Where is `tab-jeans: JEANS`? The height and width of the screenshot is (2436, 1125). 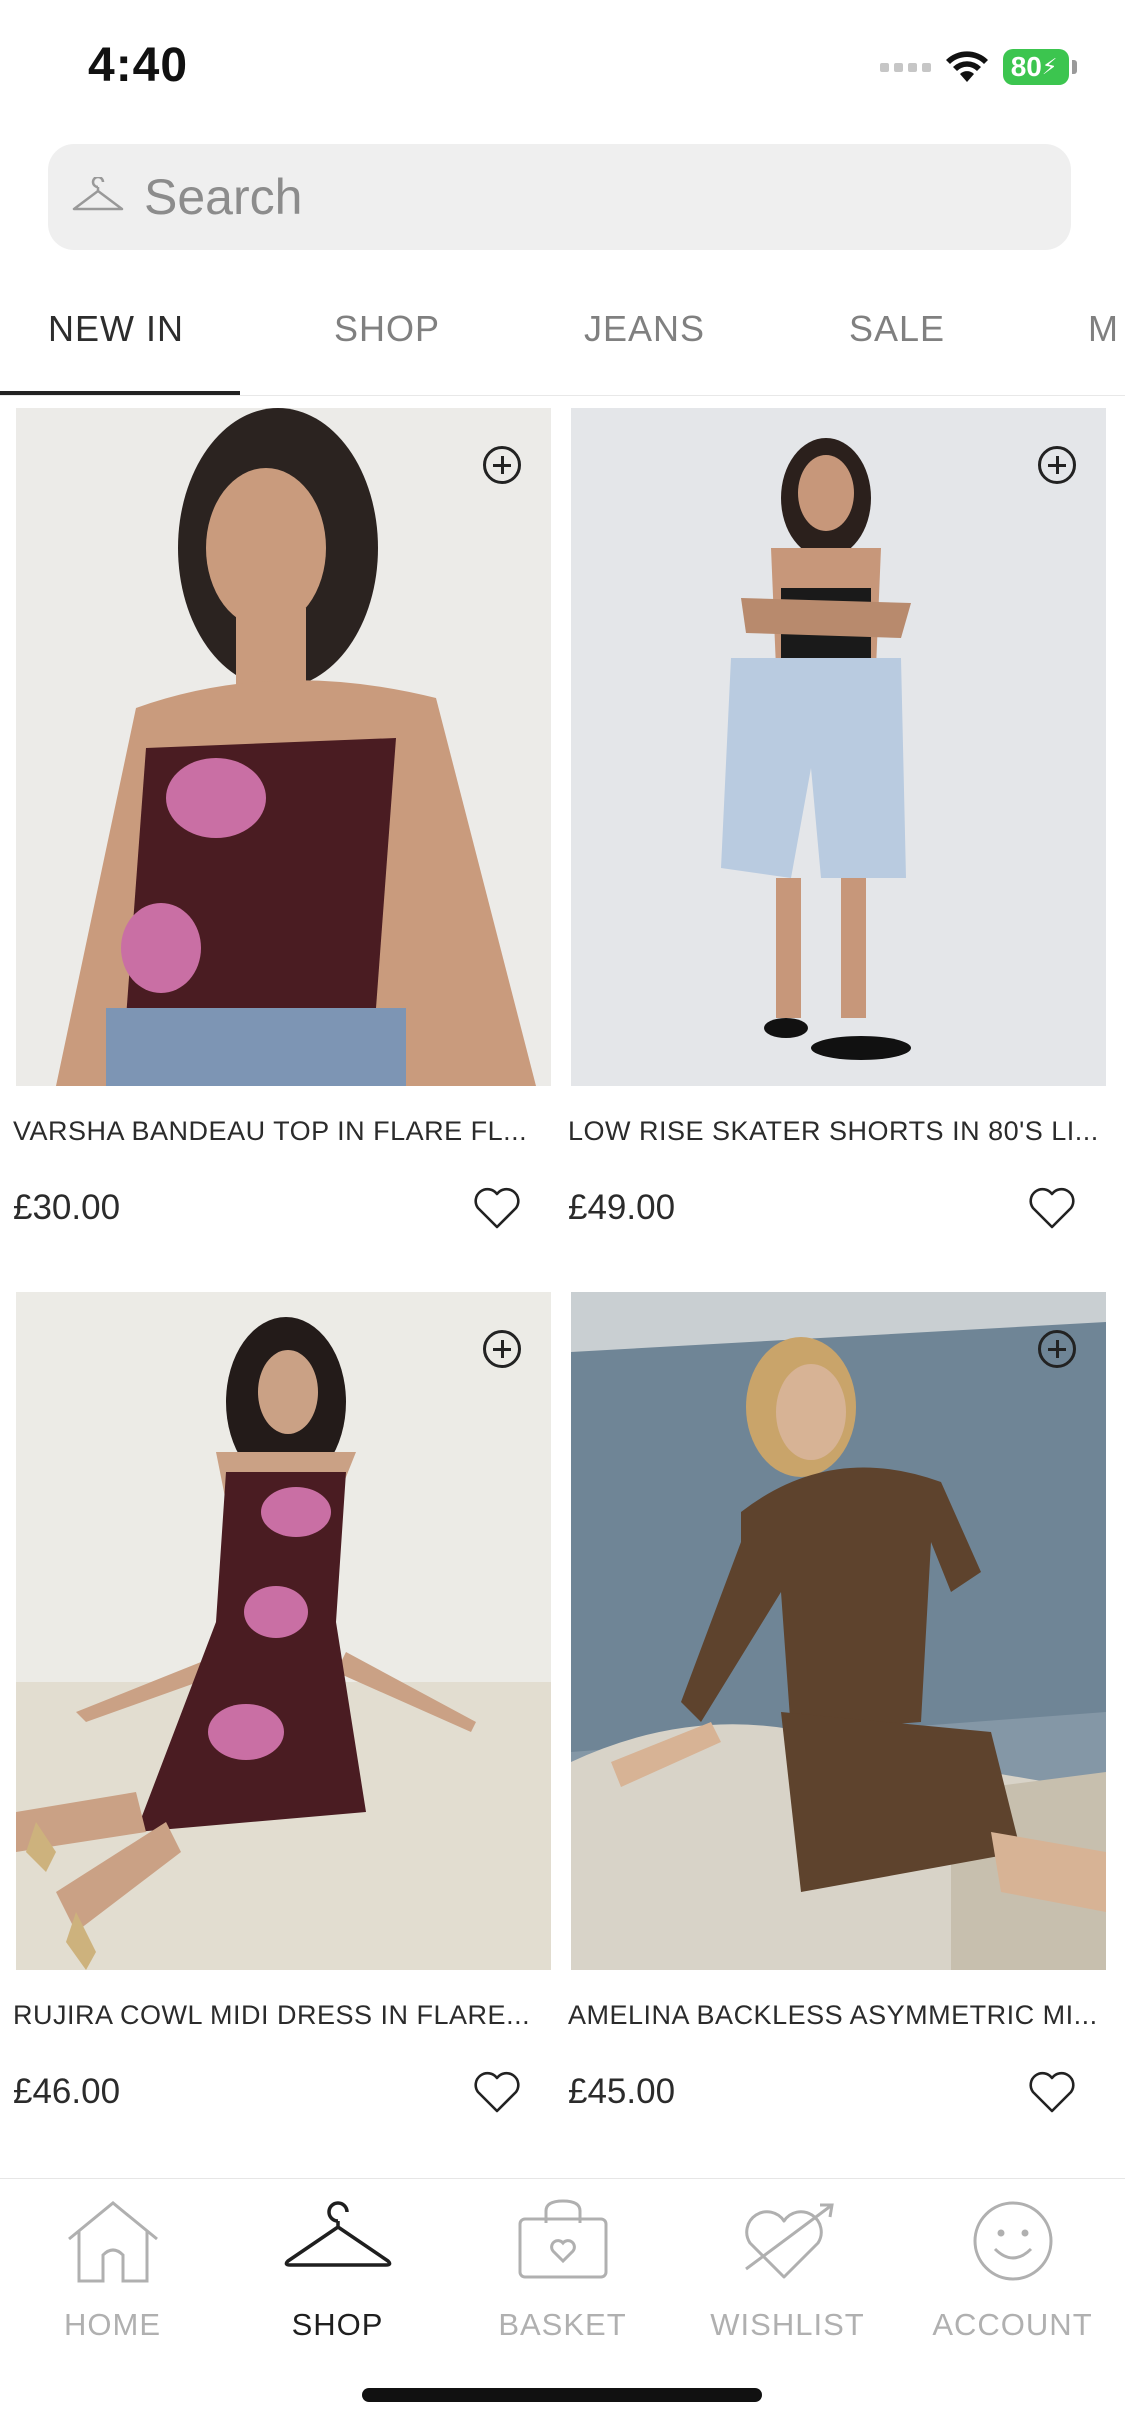
tab-jeans: JEANS is located at coordinates (644, 329).